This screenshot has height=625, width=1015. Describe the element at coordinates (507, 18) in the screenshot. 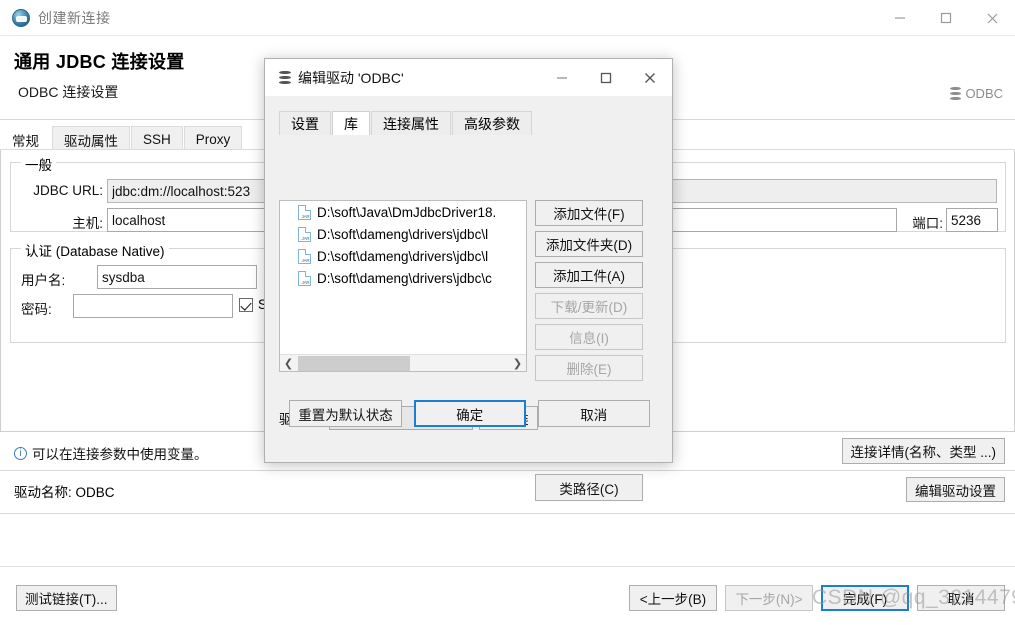

I see `window-titlebar: 创建新连接` at that location.